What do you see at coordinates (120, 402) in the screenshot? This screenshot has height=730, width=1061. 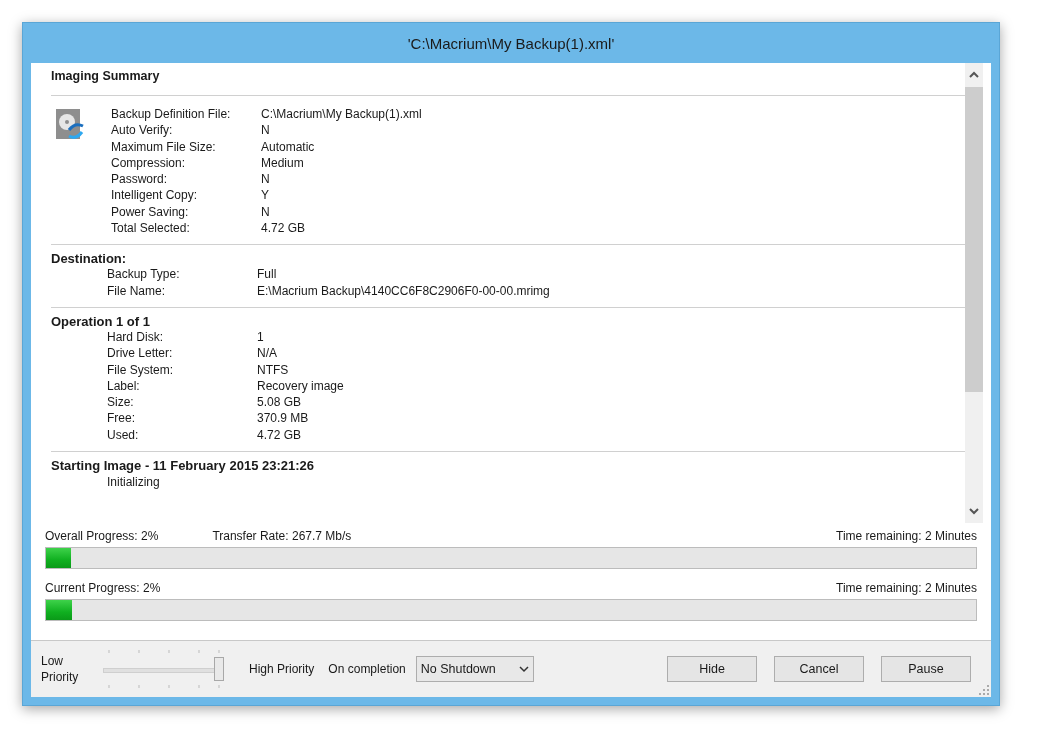 I see `field-label: Size:` at bounding box center [120, 402].